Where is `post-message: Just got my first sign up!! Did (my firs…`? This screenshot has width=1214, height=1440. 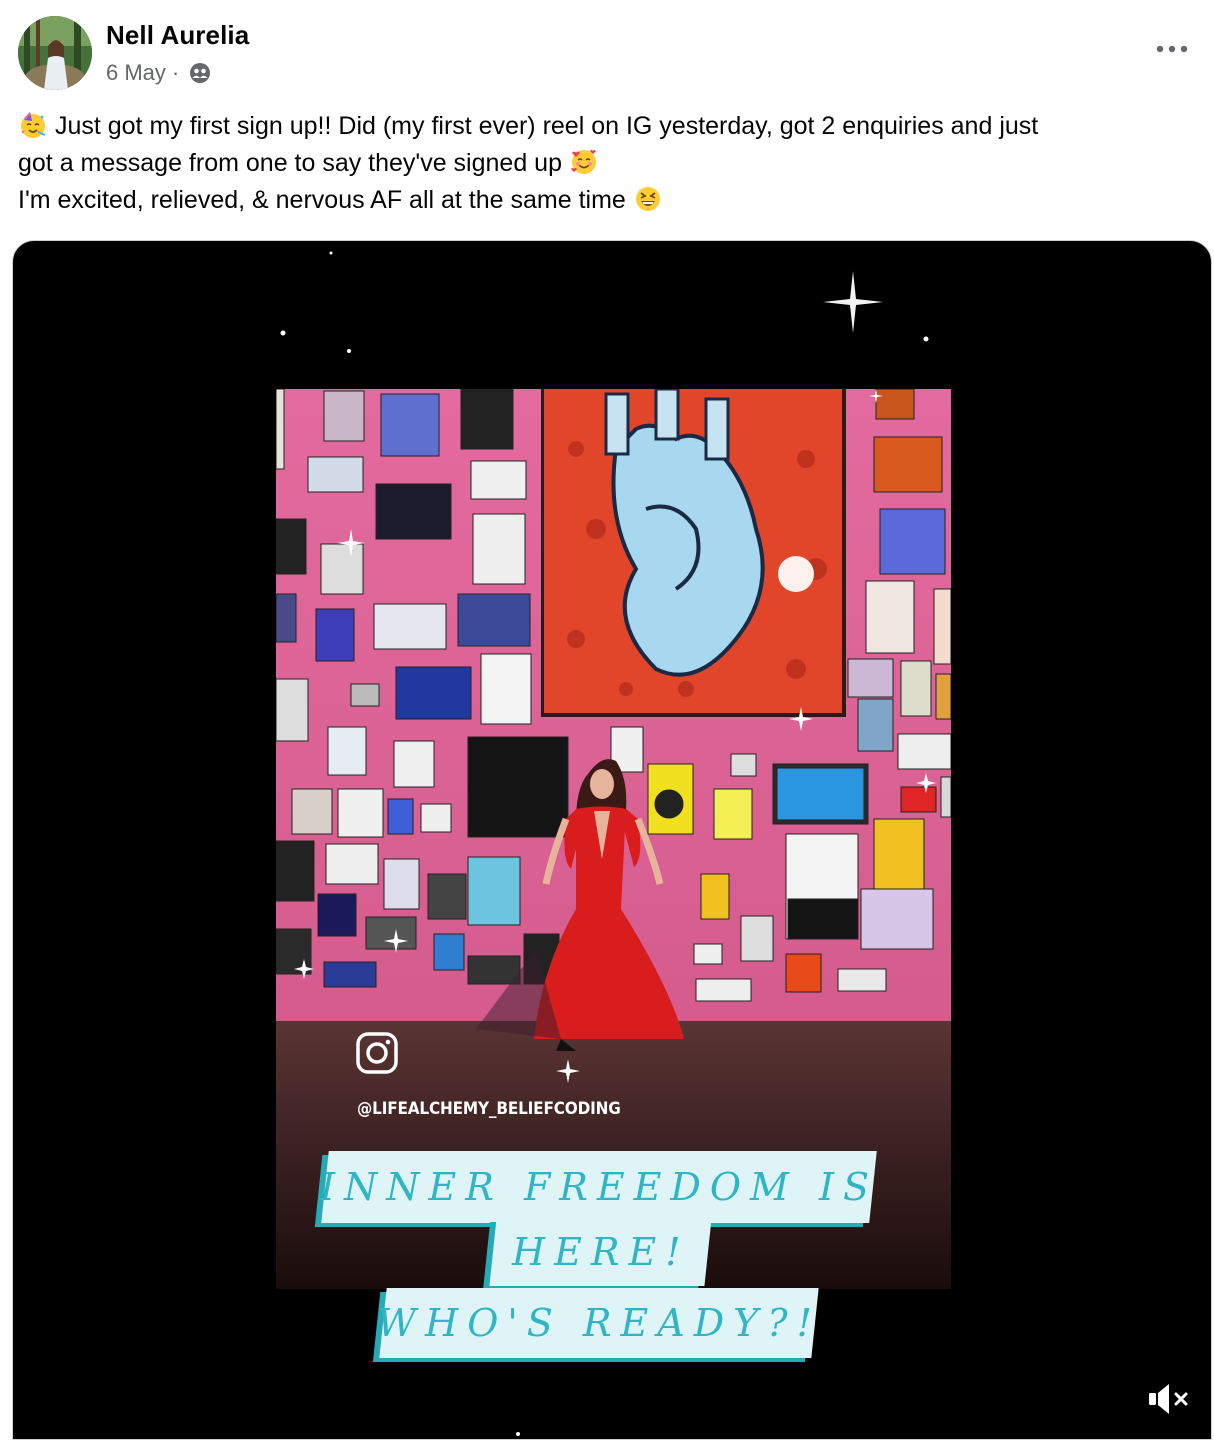 post-message: Just got my first sign up!! Did (my firs… is located at coordinates (605, 163).